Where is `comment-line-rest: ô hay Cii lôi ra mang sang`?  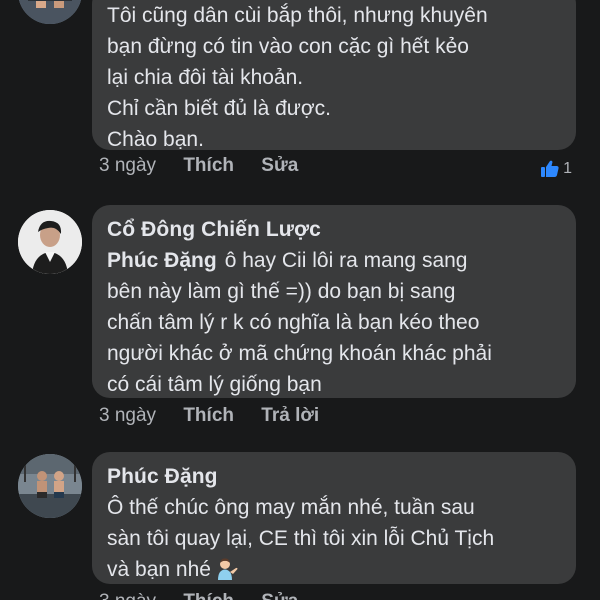
comment-line-rest: ô hay Cii lôi ra mang sang is located at coordinates (346, 260).